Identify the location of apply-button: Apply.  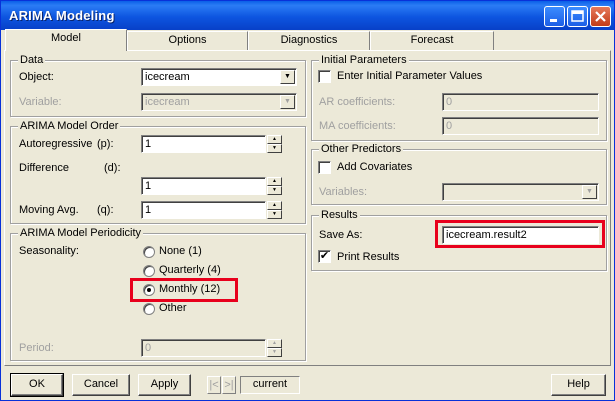
(164, 385).